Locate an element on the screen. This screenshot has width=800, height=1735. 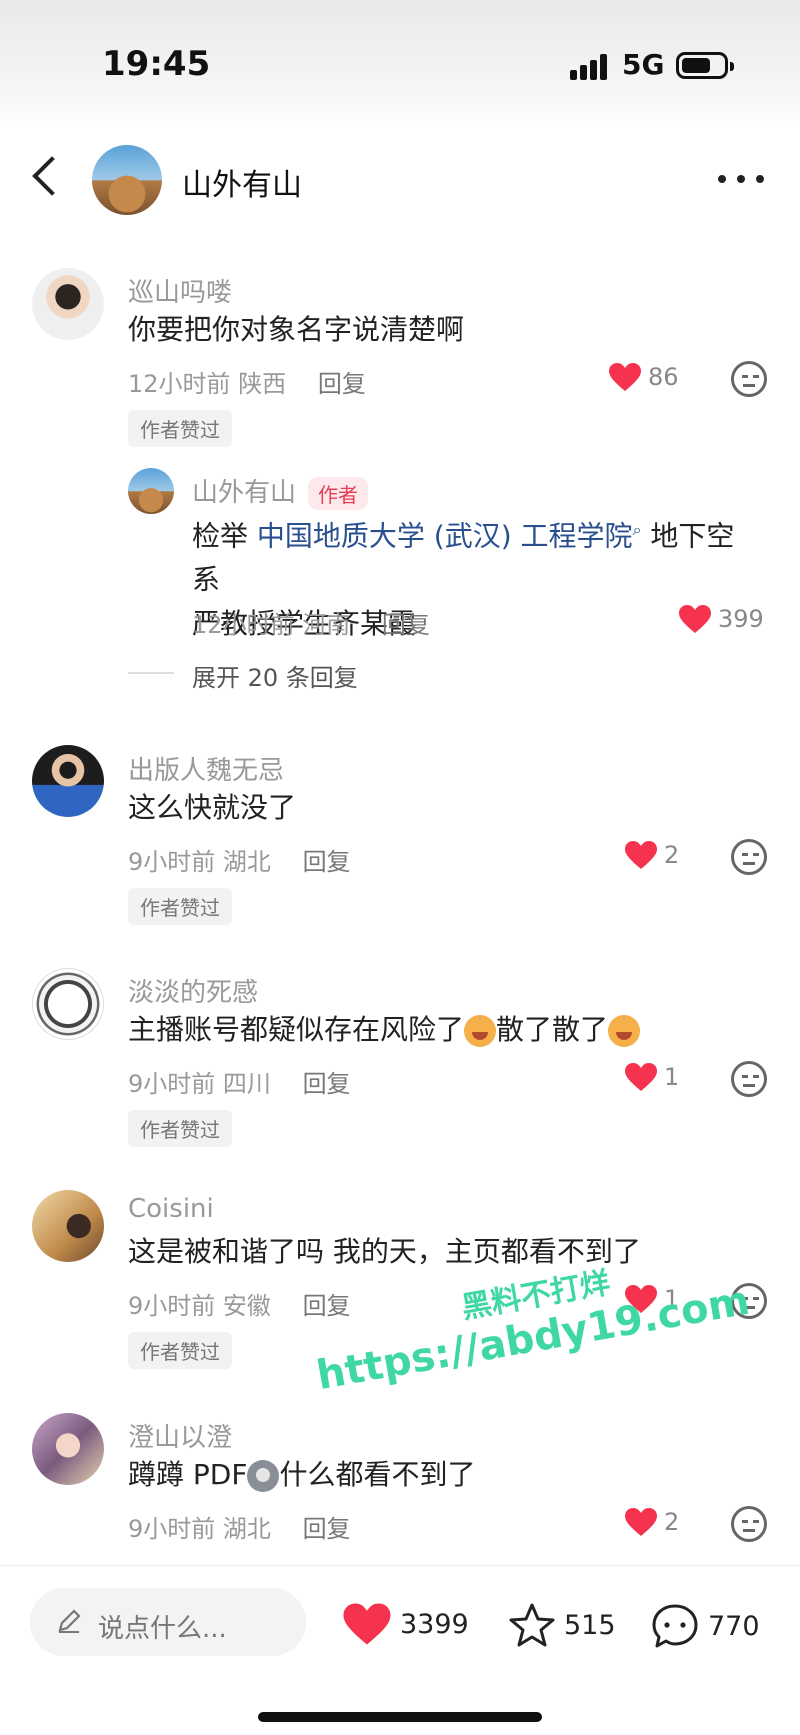
comment-username: Coisini is located at coordinates (171, 1209).